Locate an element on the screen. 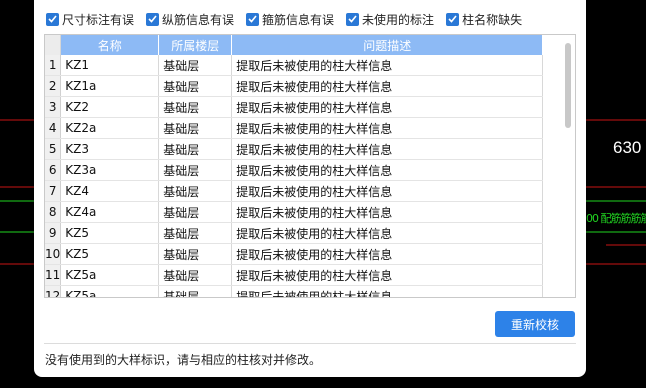 This screenshot has width=646, height=388. filter-label: 箍筋信息有误 is located at coordinates (298, 19).